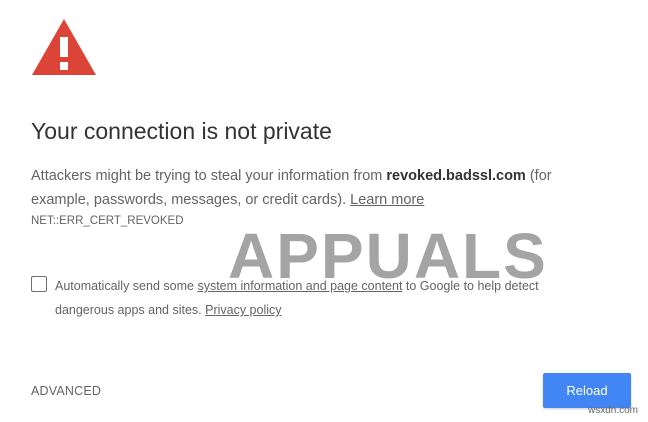  I want to click on checkbox-text-prefix: Automatically send some, so click(126, 286).